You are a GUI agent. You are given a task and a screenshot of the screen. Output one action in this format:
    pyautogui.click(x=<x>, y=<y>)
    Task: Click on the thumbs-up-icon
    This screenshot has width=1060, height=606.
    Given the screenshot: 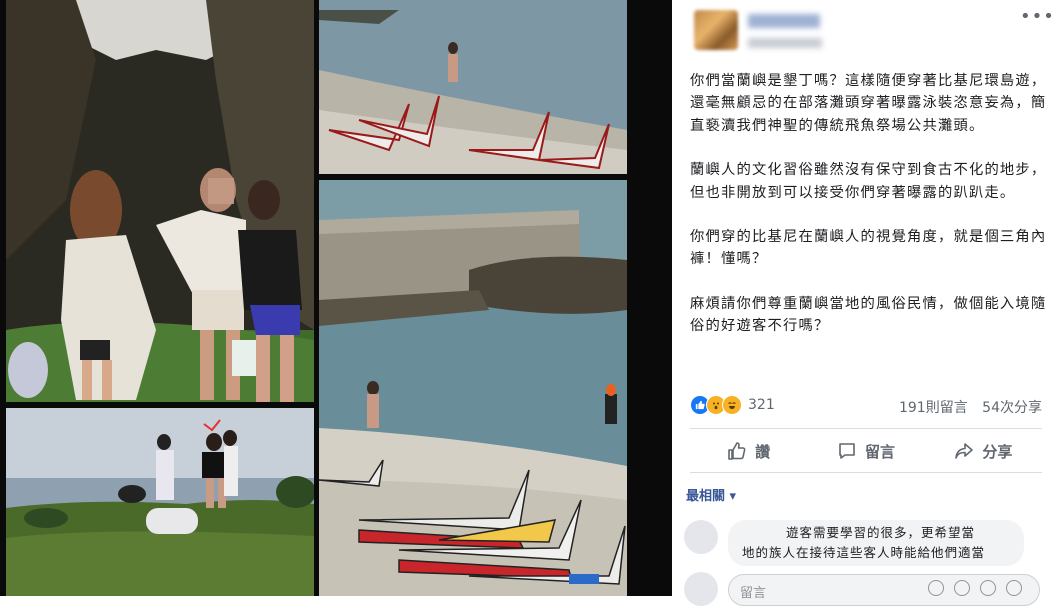 What is the action you would take?
    pyautogui.click(x=737, y=451)
    